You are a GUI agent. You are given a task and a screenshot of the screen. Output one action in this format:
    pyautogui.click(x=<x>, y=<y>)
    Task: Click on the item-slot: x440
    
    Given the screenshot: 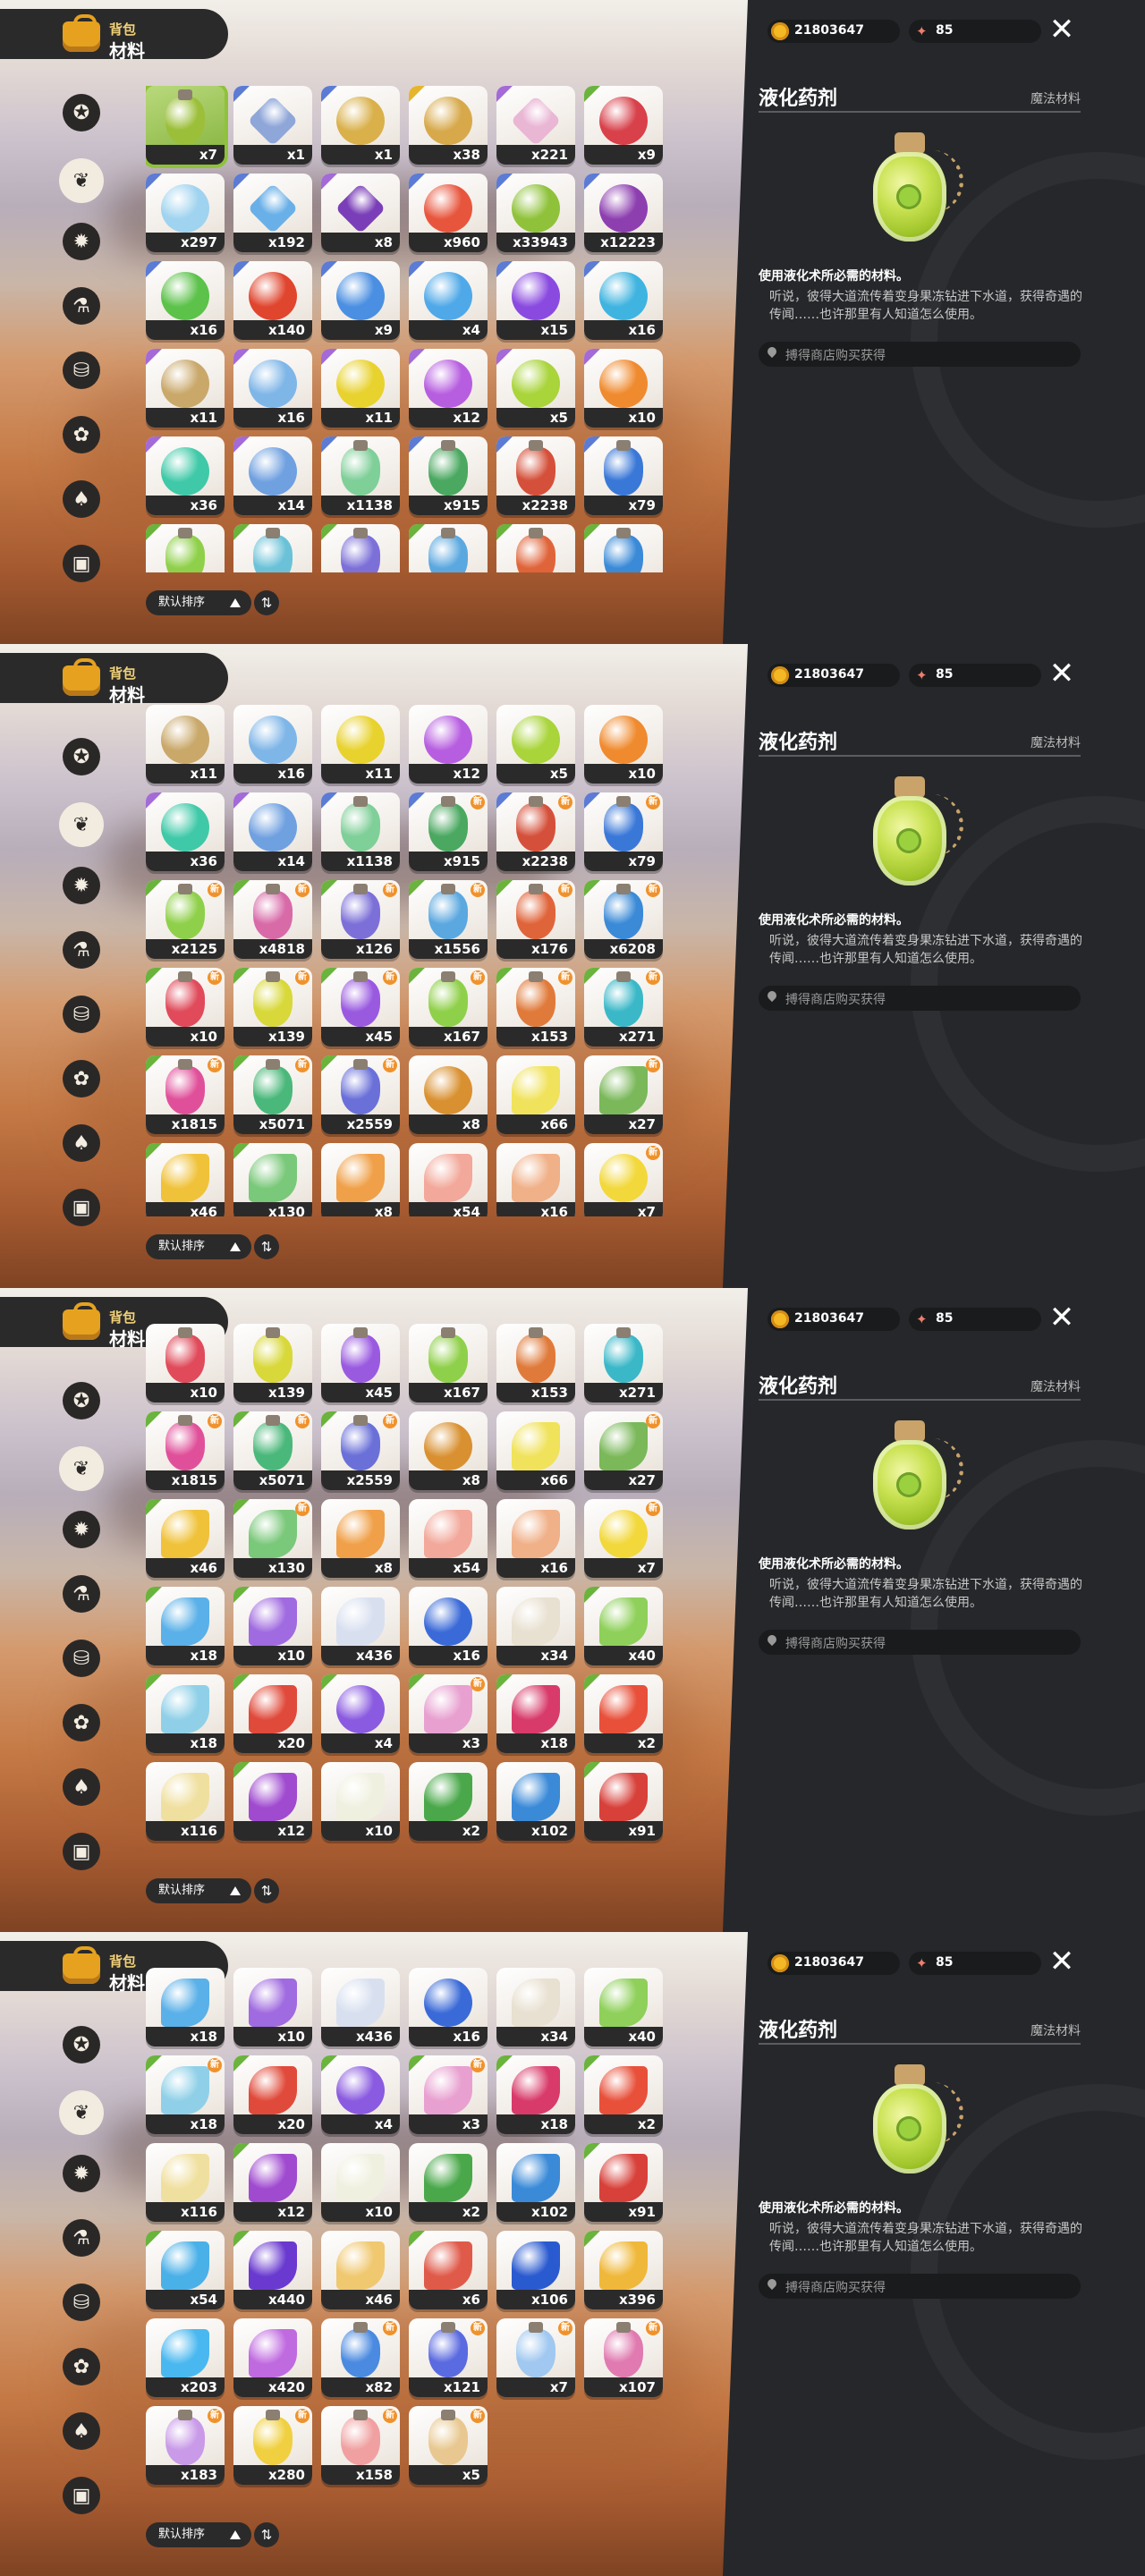 What is the action you would take?
    pyautogui.click(x=272, y=2270)
    